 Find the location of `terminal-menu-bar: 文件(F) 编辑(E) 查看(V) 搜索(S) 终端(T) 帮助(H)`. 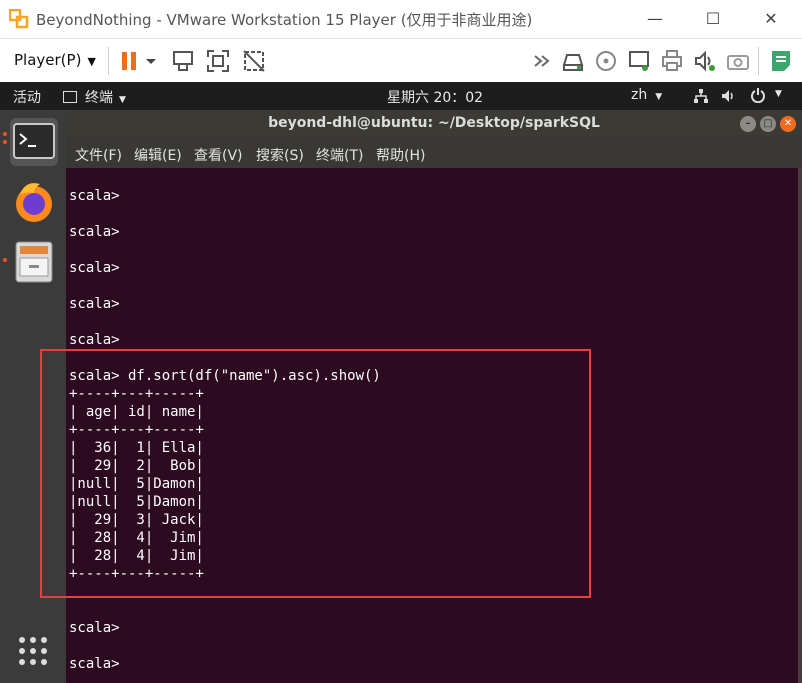

terminal-menu-bar: 文件(F) 编辑(E) 查看(V) 搜索(S) 终端(T) 帮助(H) is located at coordinates (434, 153).